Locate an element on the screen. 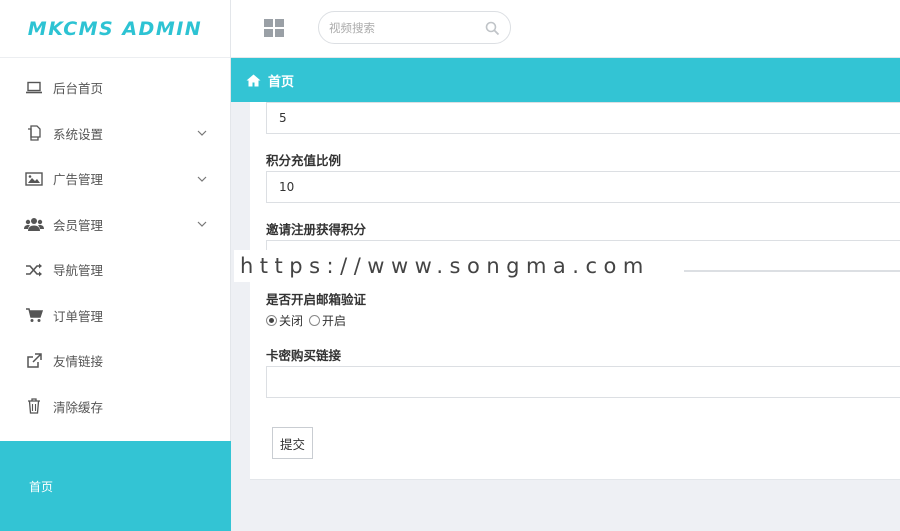 The width and height of the screenshot is (900, 531). sidebar-item-label: 后台首页 is located at coordinates (78, 89).